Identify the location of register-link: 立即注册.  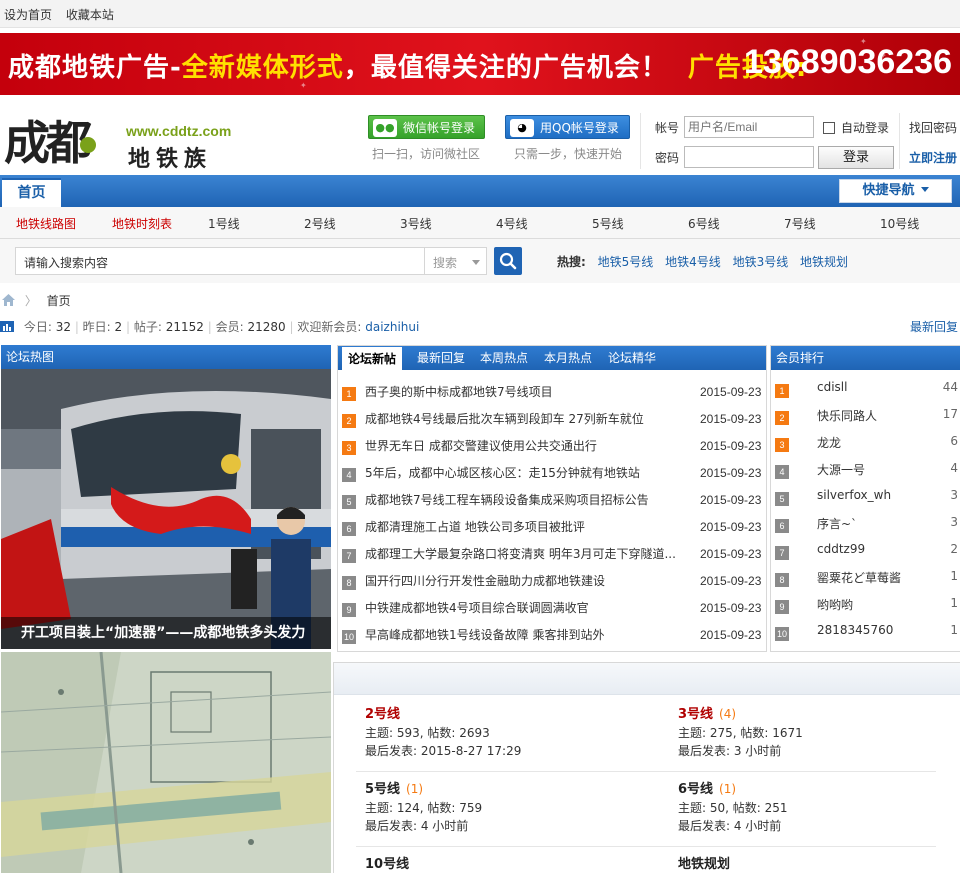
(933, 157).